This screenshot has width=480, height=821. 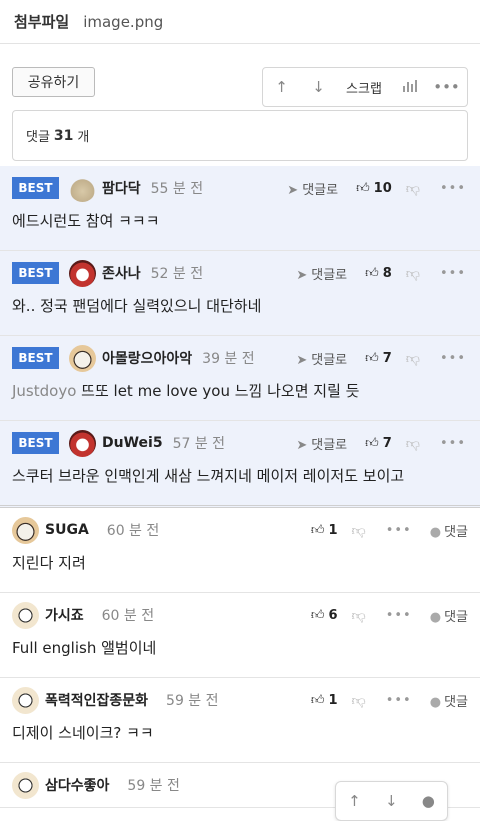 I want to click on attachment-label: 첨부파일, so click(x=42, y=22).